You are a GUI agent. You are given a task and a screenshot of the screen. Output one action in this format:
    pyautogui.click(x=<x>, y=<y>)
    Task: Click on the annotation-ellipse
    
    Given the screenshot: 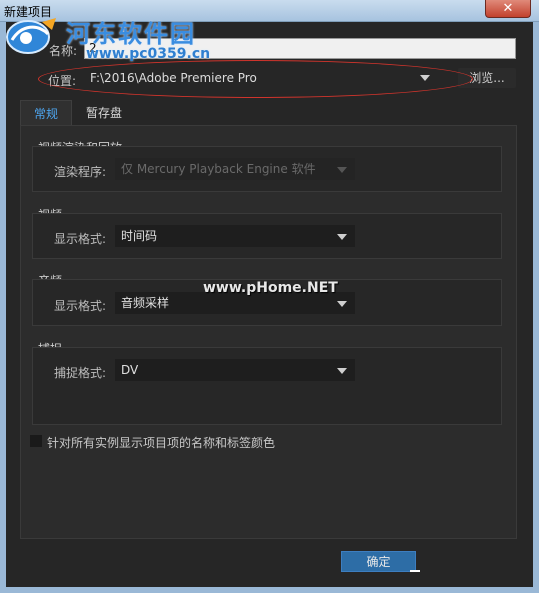 What is the action you would take?
    pyautogui.click(x=255, y=79)
    